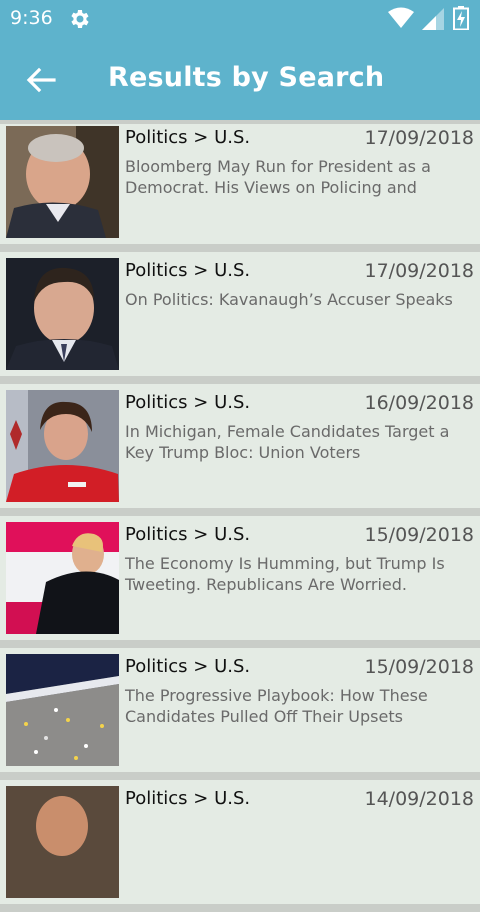 The height and width of the screenshot is (912, 480). I want to click on battery-charging-icon, so click(461, 18).